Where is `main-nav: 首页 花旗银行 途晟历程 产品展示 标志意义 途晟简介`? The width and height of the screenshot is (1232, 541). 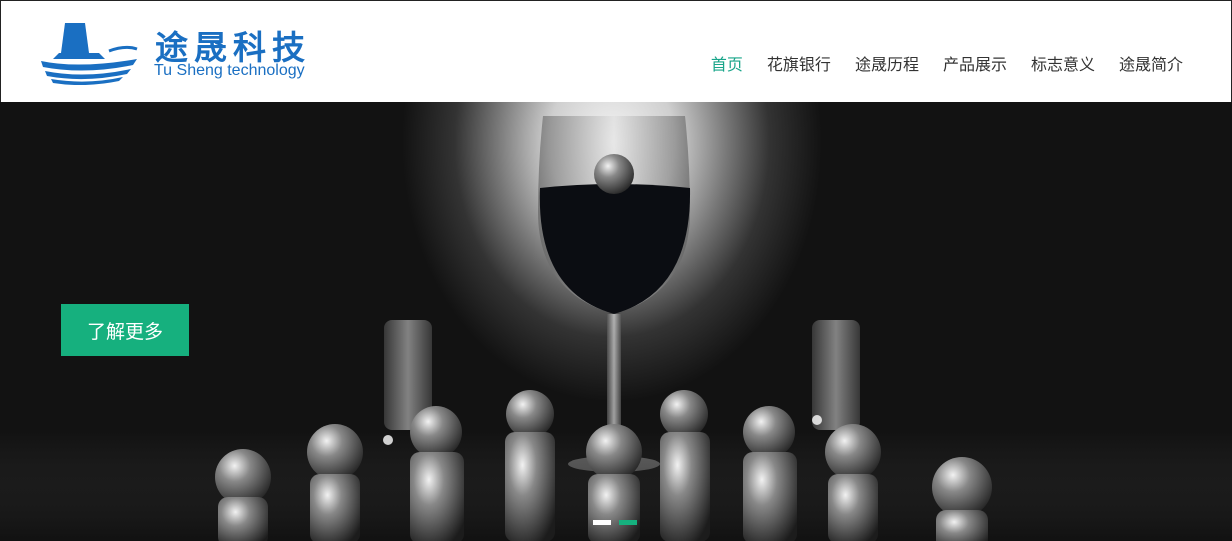 main-nav: 首页 花旗银行 途晟历程 产品展示 标志意义 途晟简介 is located at coordinates (947, 63).